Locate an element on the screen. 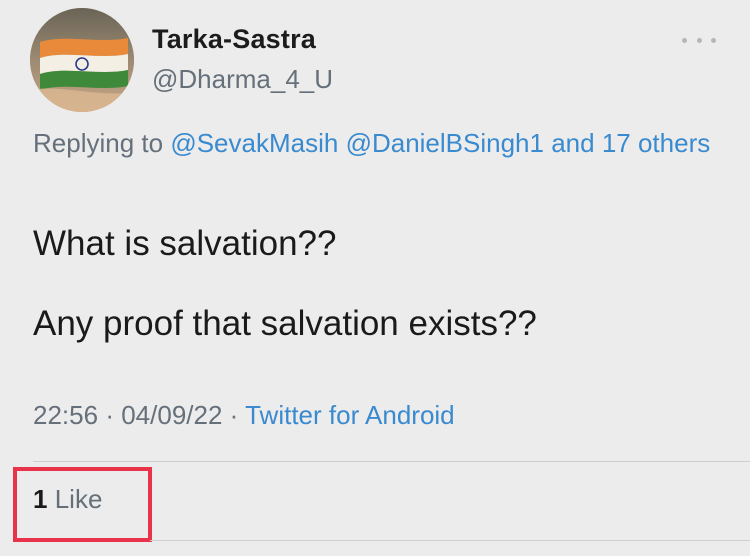  likes-count-button: 1 Like is located at coordinates (67, 499).